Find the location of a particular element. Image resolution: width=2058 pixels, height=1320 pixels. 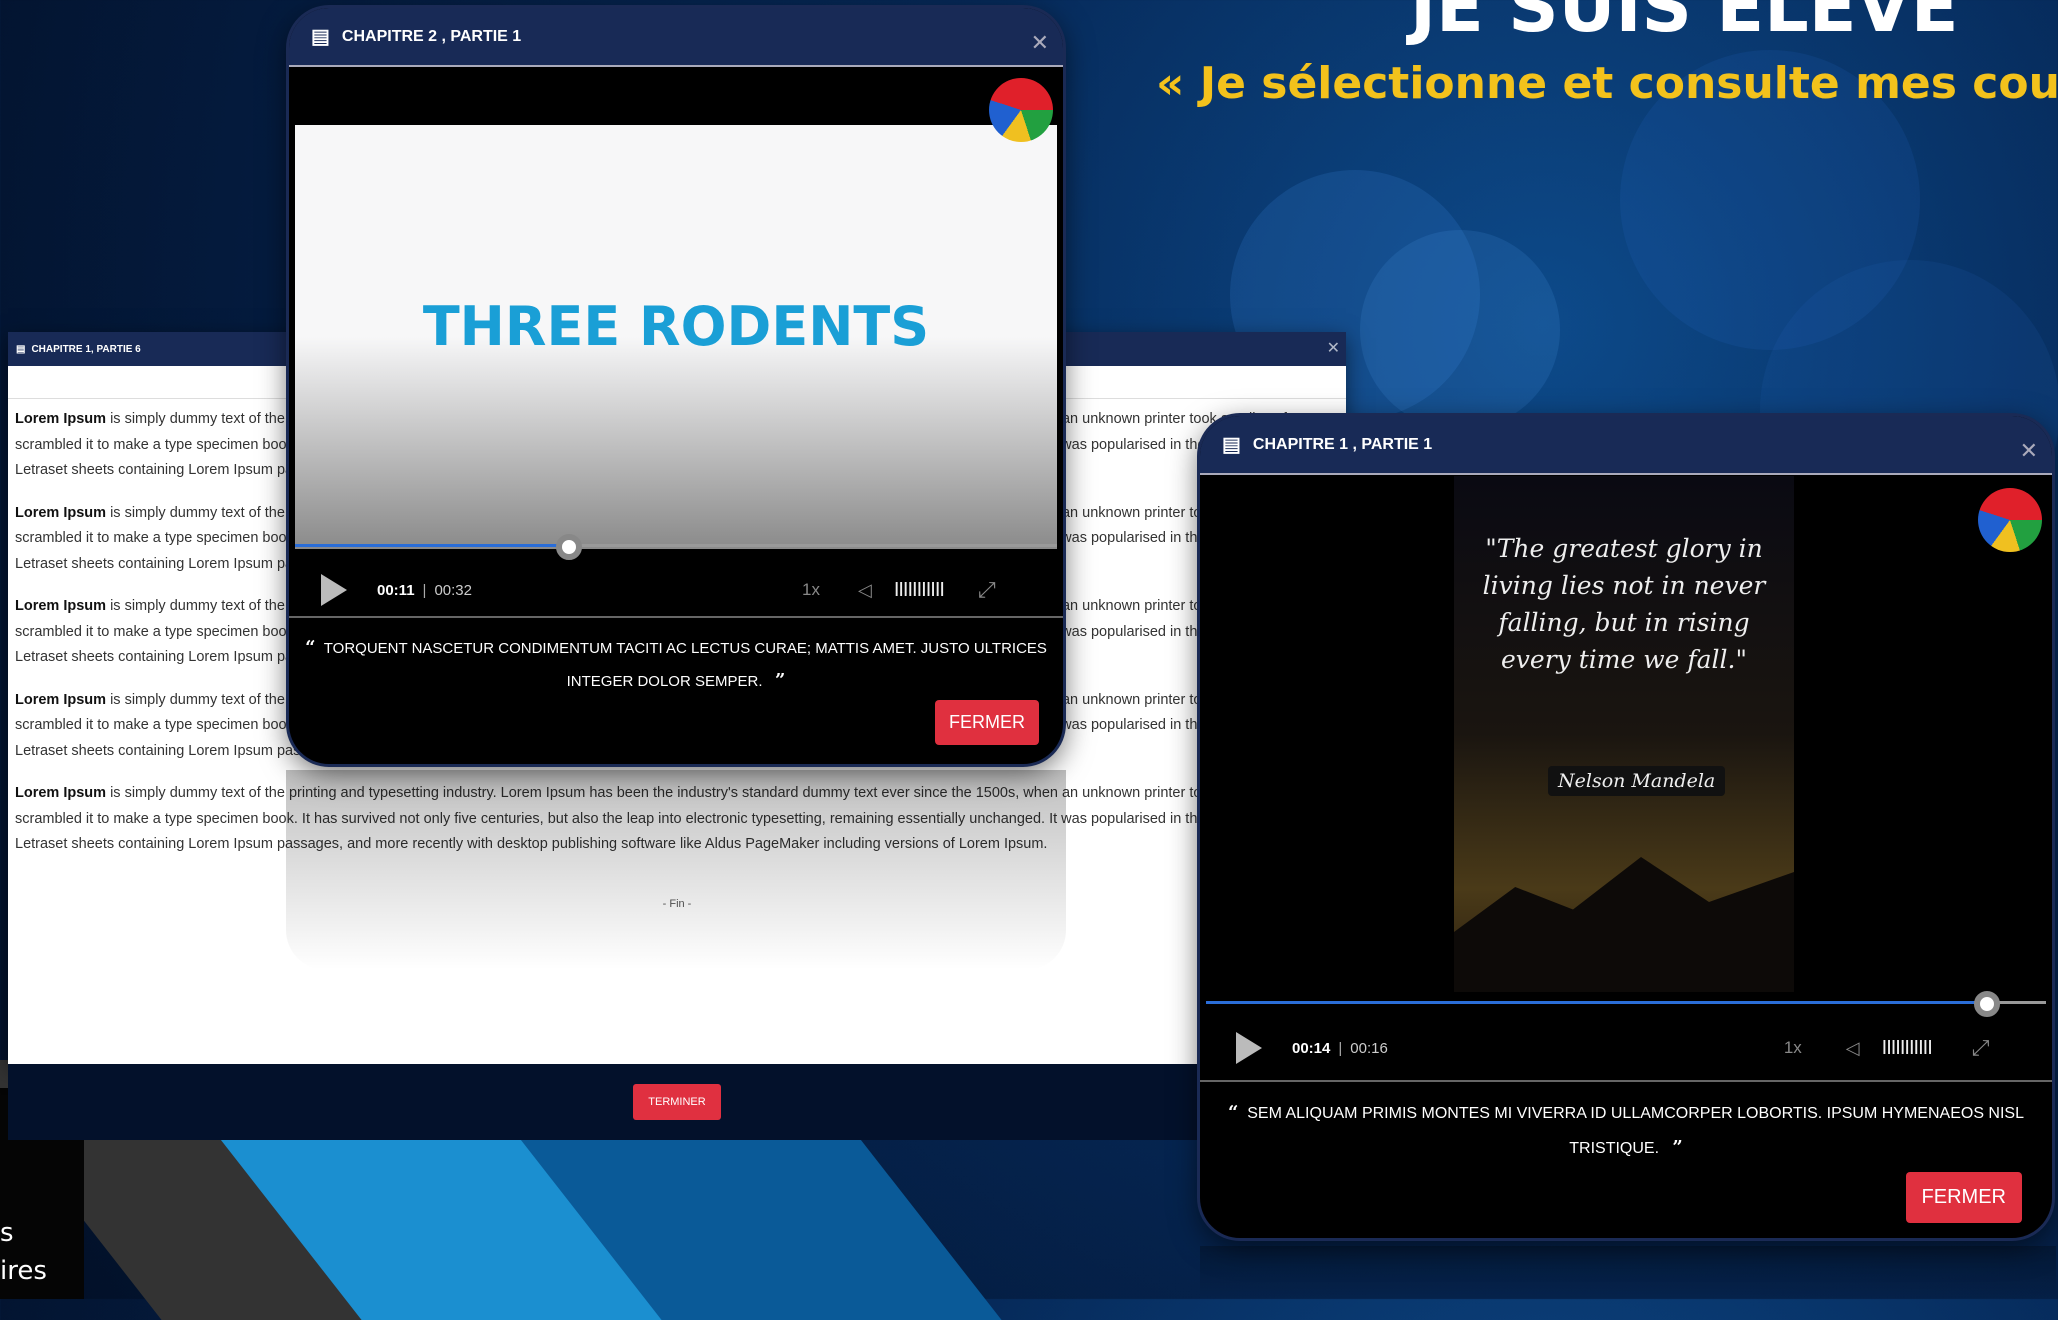

quote-author: Nelson Mandela is located at coordinates (1637, 781).